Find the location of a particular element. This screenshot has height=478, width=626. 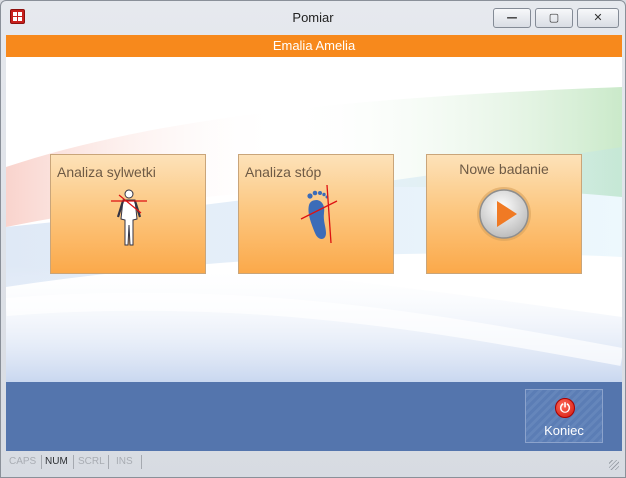

new-examination-tile: Nowe badanie is located at coordinates (504, 214).